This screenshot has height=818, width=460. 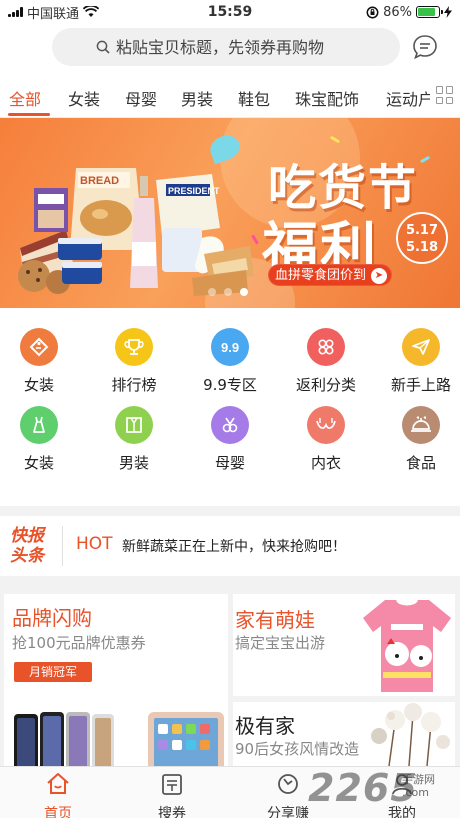 I want to click on entry-label: 排行榜, so click(x=134, y=385).